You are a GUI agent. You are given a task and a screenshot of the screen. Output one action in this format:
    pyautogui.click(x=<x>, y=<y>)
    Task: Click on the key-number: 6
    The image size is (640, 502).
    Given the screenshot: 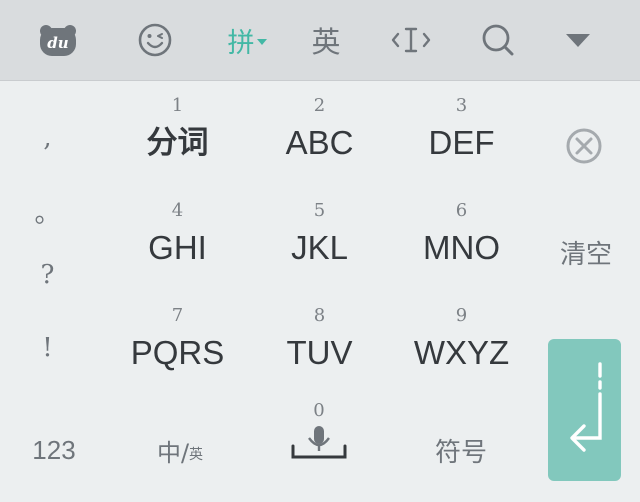 What is the action you would take?
    pyautogui.click(x=461, y=210)
    